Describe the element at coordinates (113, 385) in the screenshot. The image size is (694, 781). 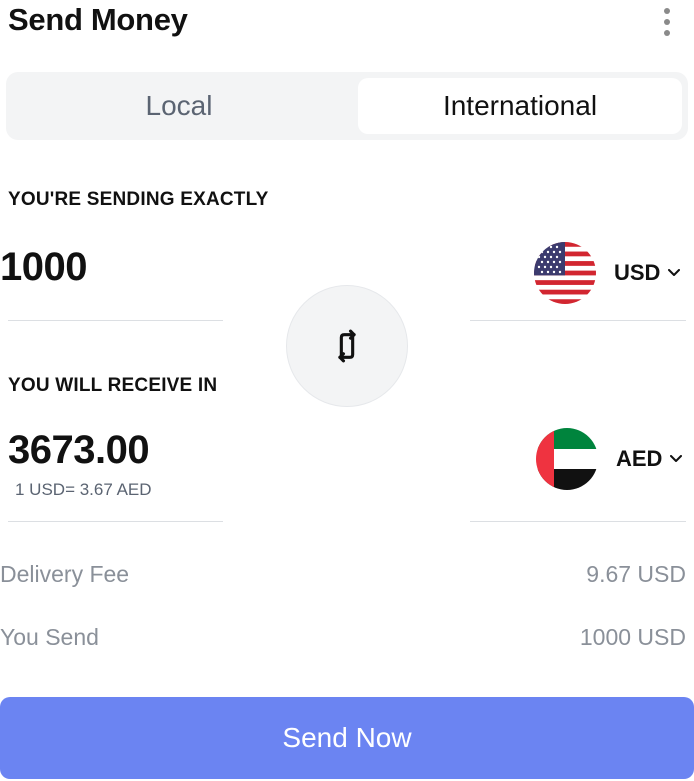
I see `receiving-label: YOU WILL RECEIVE IN` at that location.